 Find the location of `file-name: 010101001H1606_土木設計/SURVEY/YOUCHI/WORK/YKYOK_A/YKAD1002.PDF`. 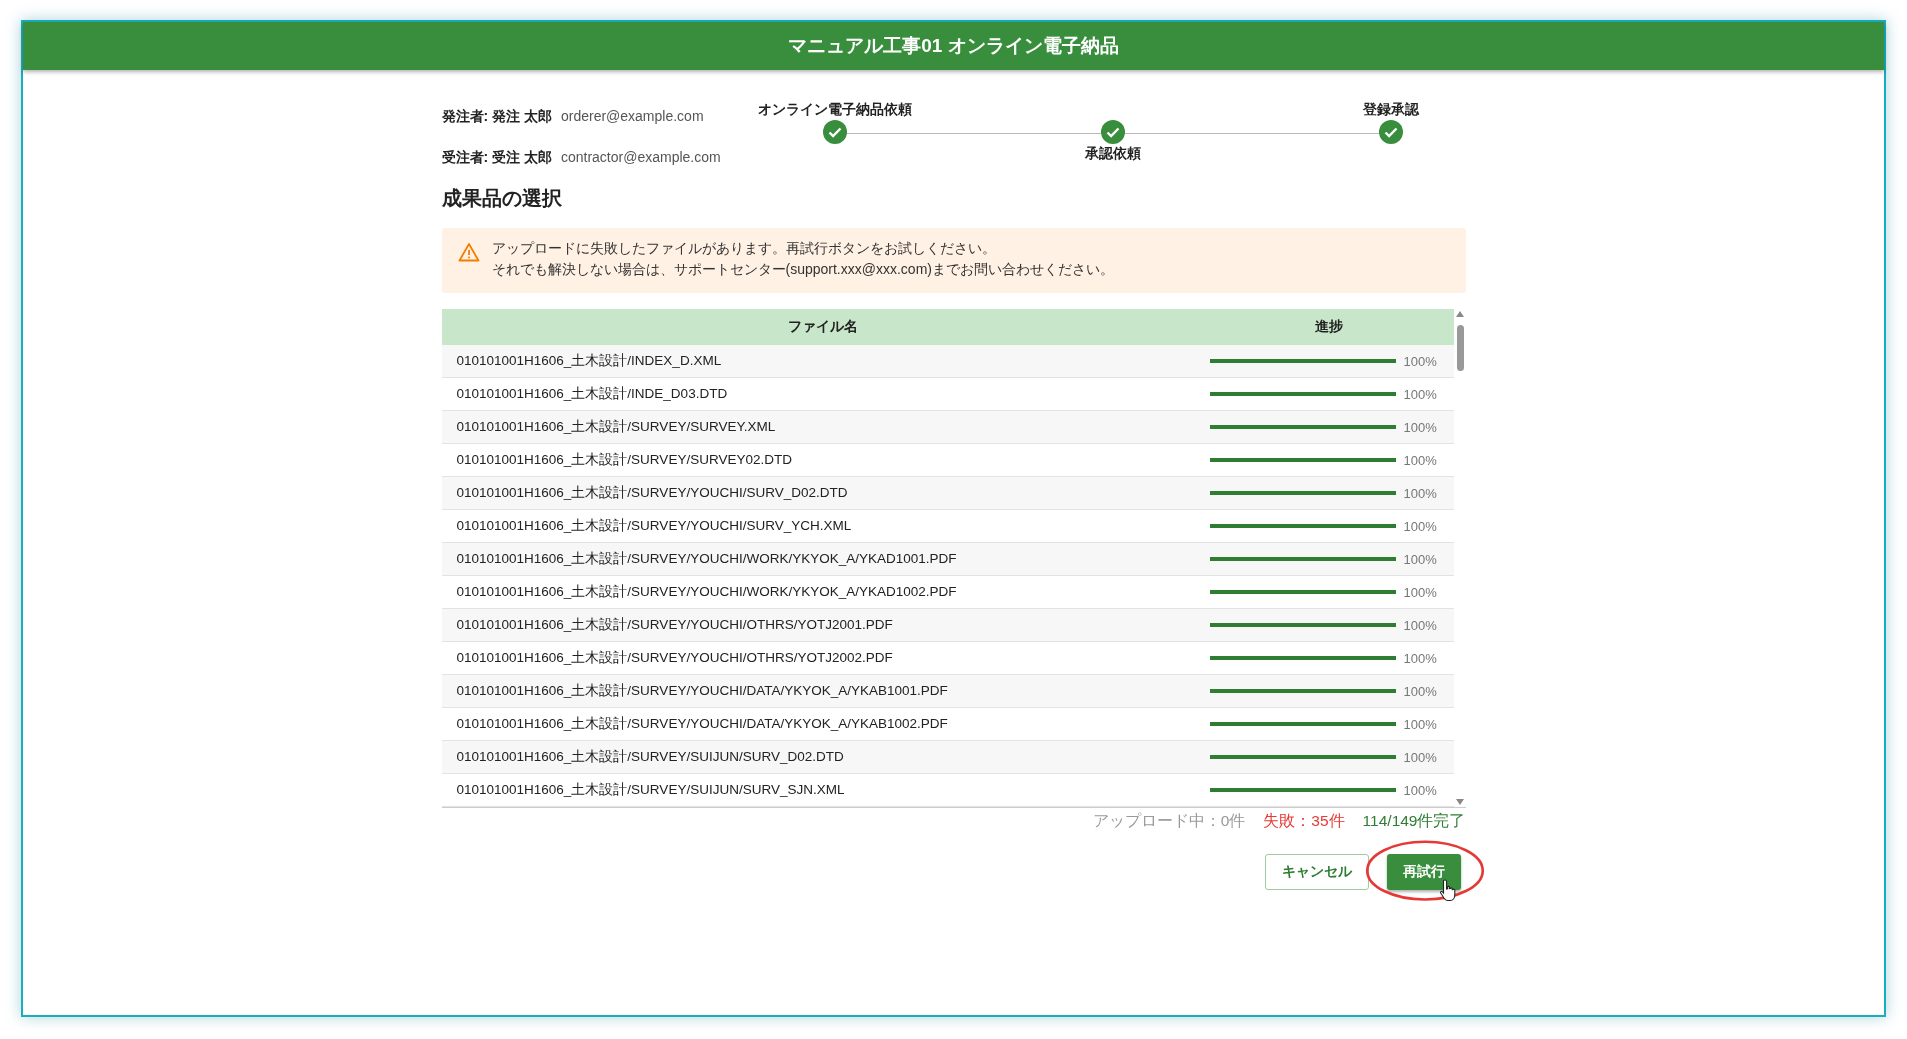

file-name: 010101001H1606_土木設計/SURVEY/YOUCHI/WORK/YKYOK_A/YKAD1002.PDF is located at coordinates (706, 592).